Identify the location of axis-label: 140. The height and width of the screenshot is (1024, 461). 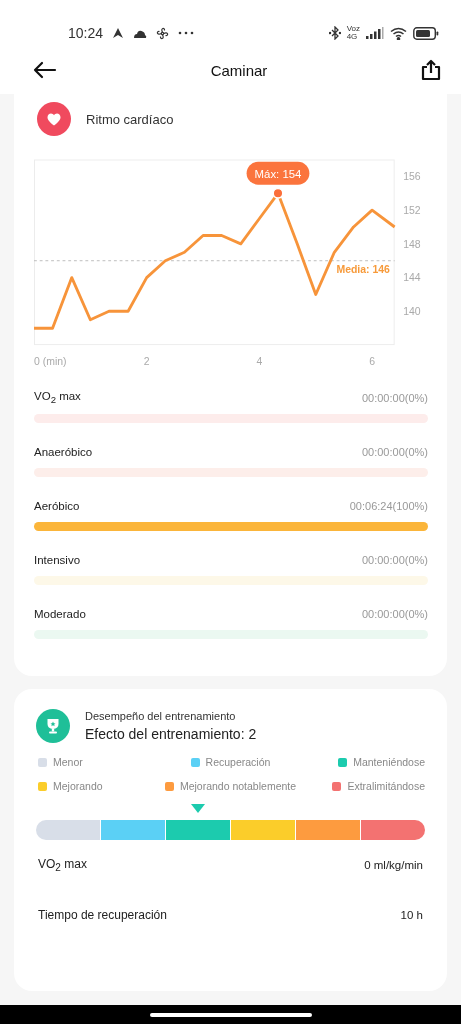
(412, 312).